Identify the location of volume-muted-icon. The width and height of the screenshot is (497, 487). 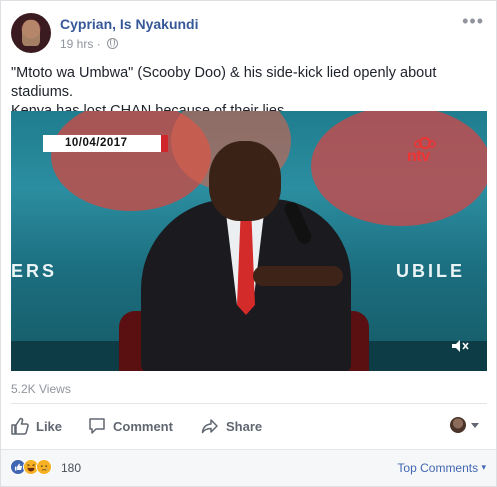
(460, 346).